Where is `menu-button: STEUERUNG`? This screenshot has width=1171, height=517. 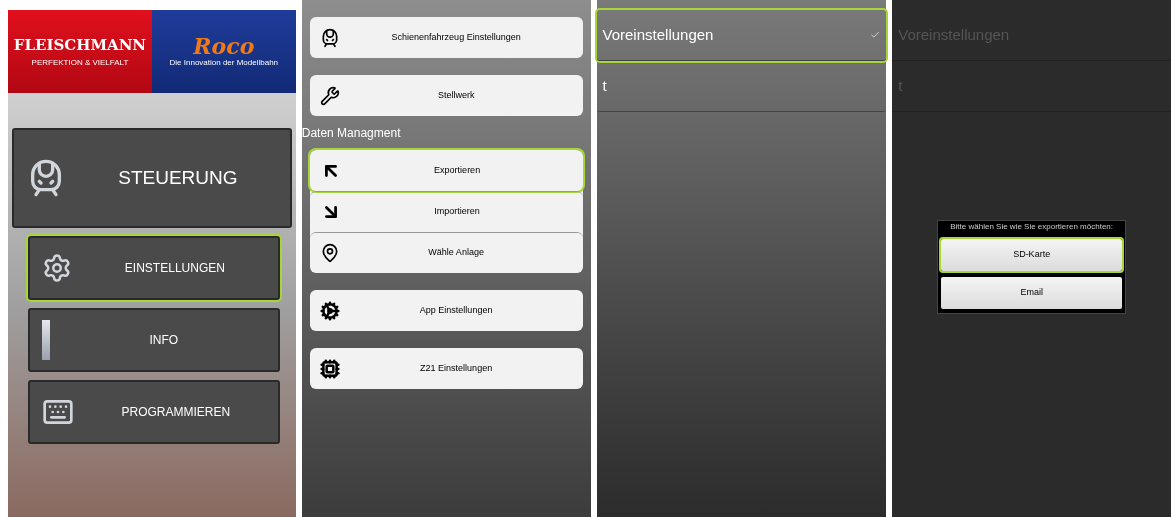 menu-button: STEUERUNG is located at coordinates (152, 178).